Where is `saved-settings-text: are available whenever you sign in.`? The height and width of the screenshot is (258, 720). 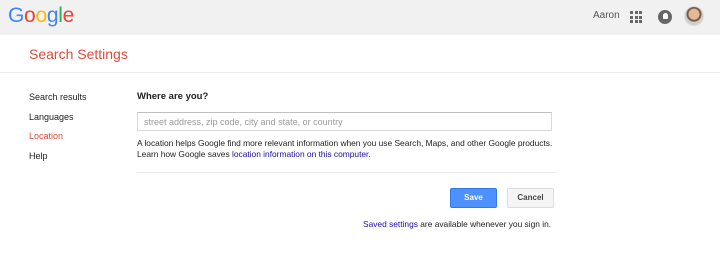 saved-settings-text: are available whenever you sign in. is located at coordinates (484, 224).